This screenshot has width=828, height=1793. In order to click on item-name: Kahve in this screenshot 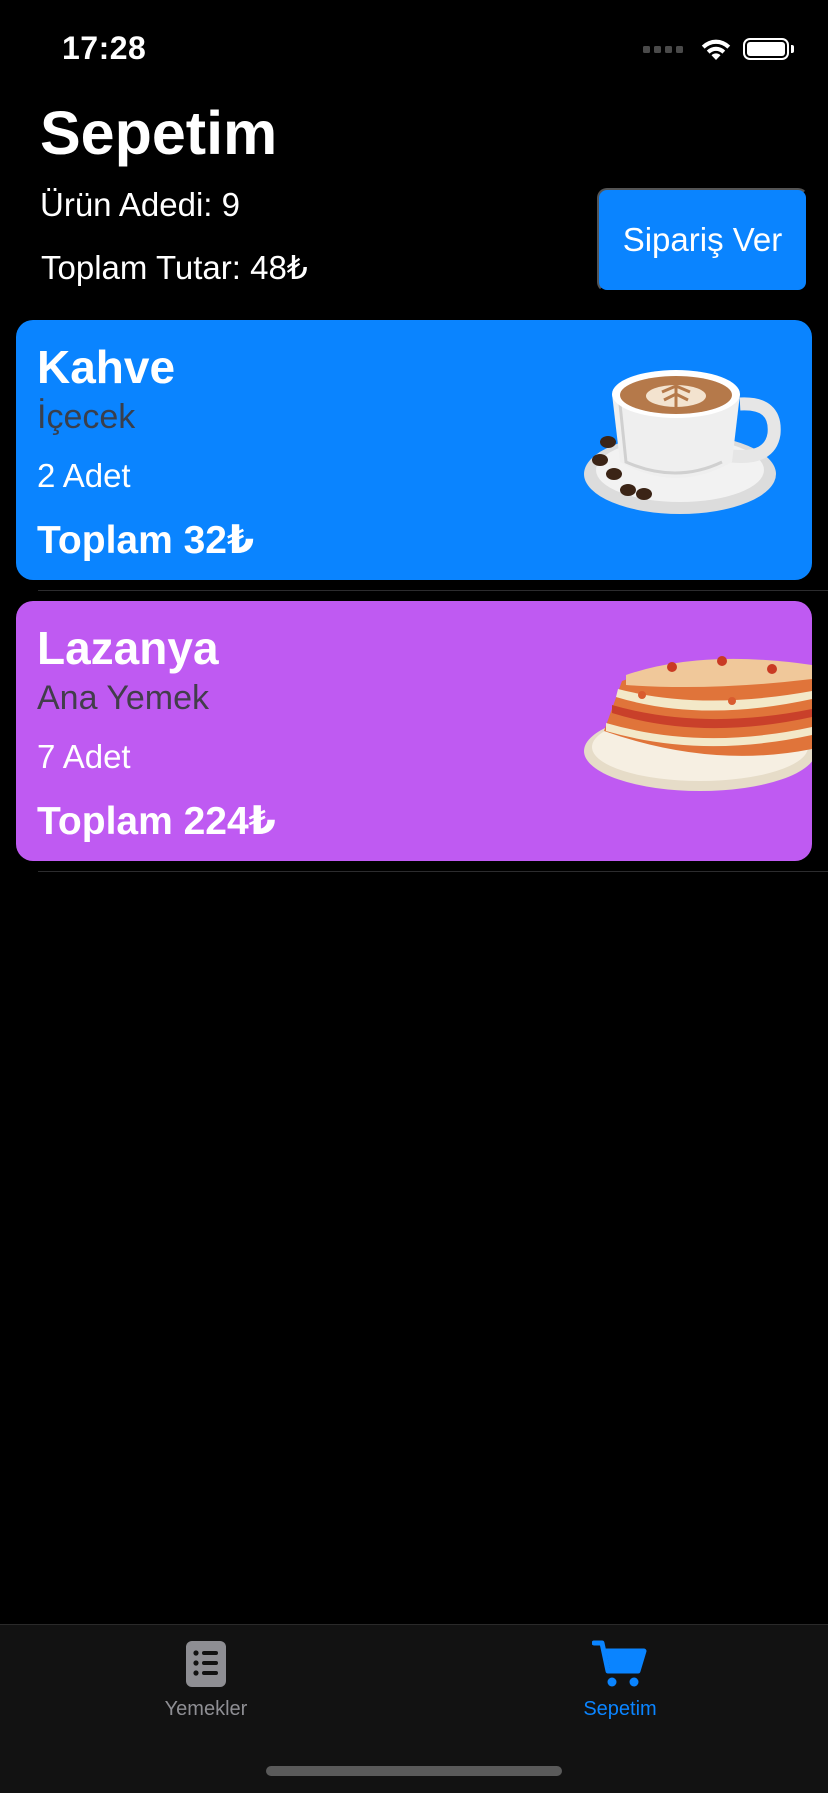, I will do `click(106, 367)`.